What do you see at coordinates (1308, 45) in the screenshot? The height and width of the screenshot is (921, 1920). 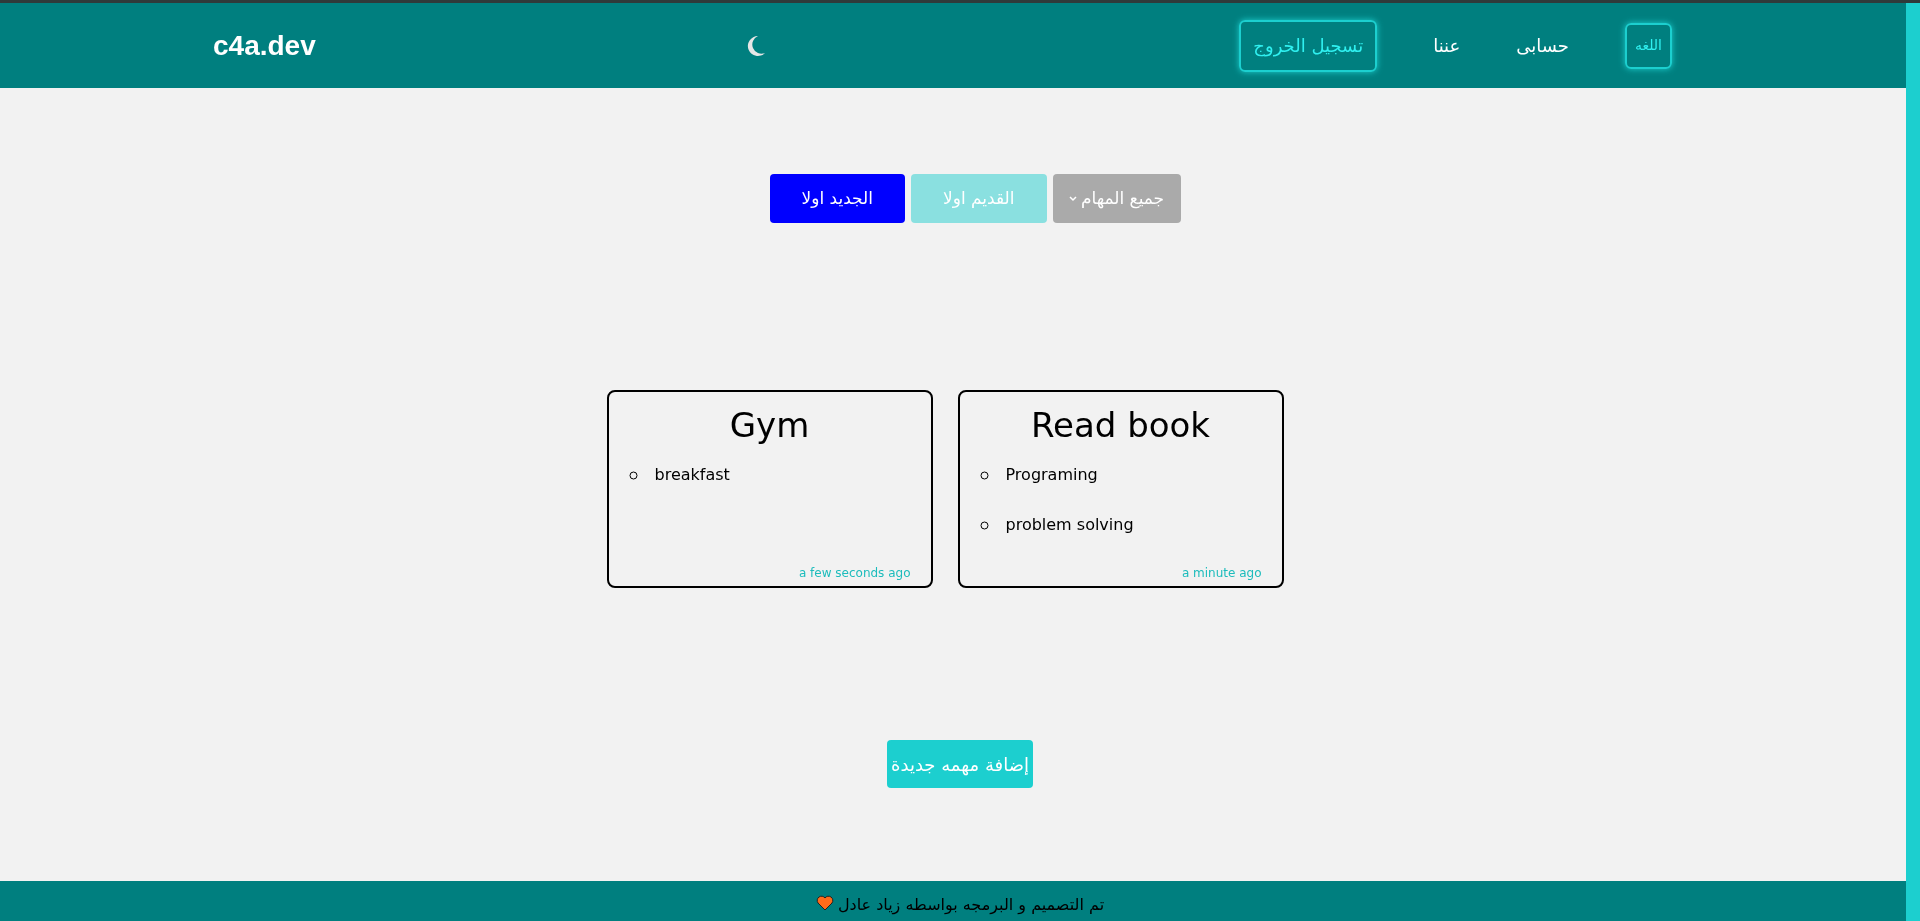 I see `nav-button: تسجيل الخروج` at bounding box center [1308, 45].